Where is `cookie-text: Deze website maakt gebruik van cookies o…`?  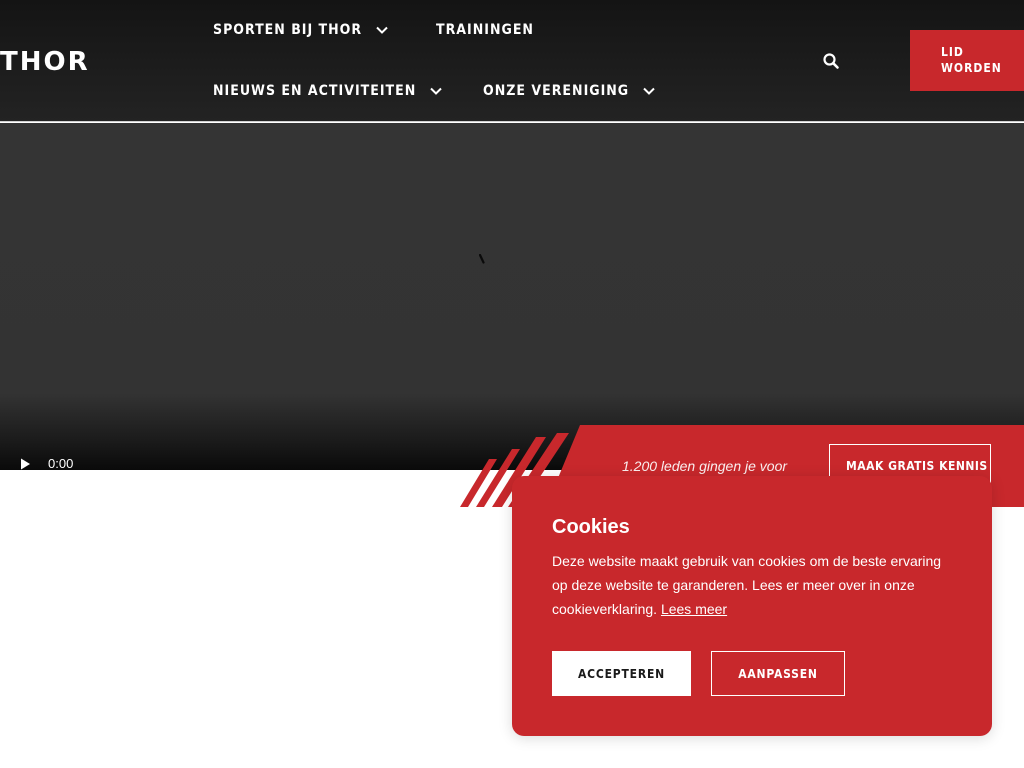 cookie-text: Deze website maakt gebruik van cookies o… is located at coordinates (752, 585).